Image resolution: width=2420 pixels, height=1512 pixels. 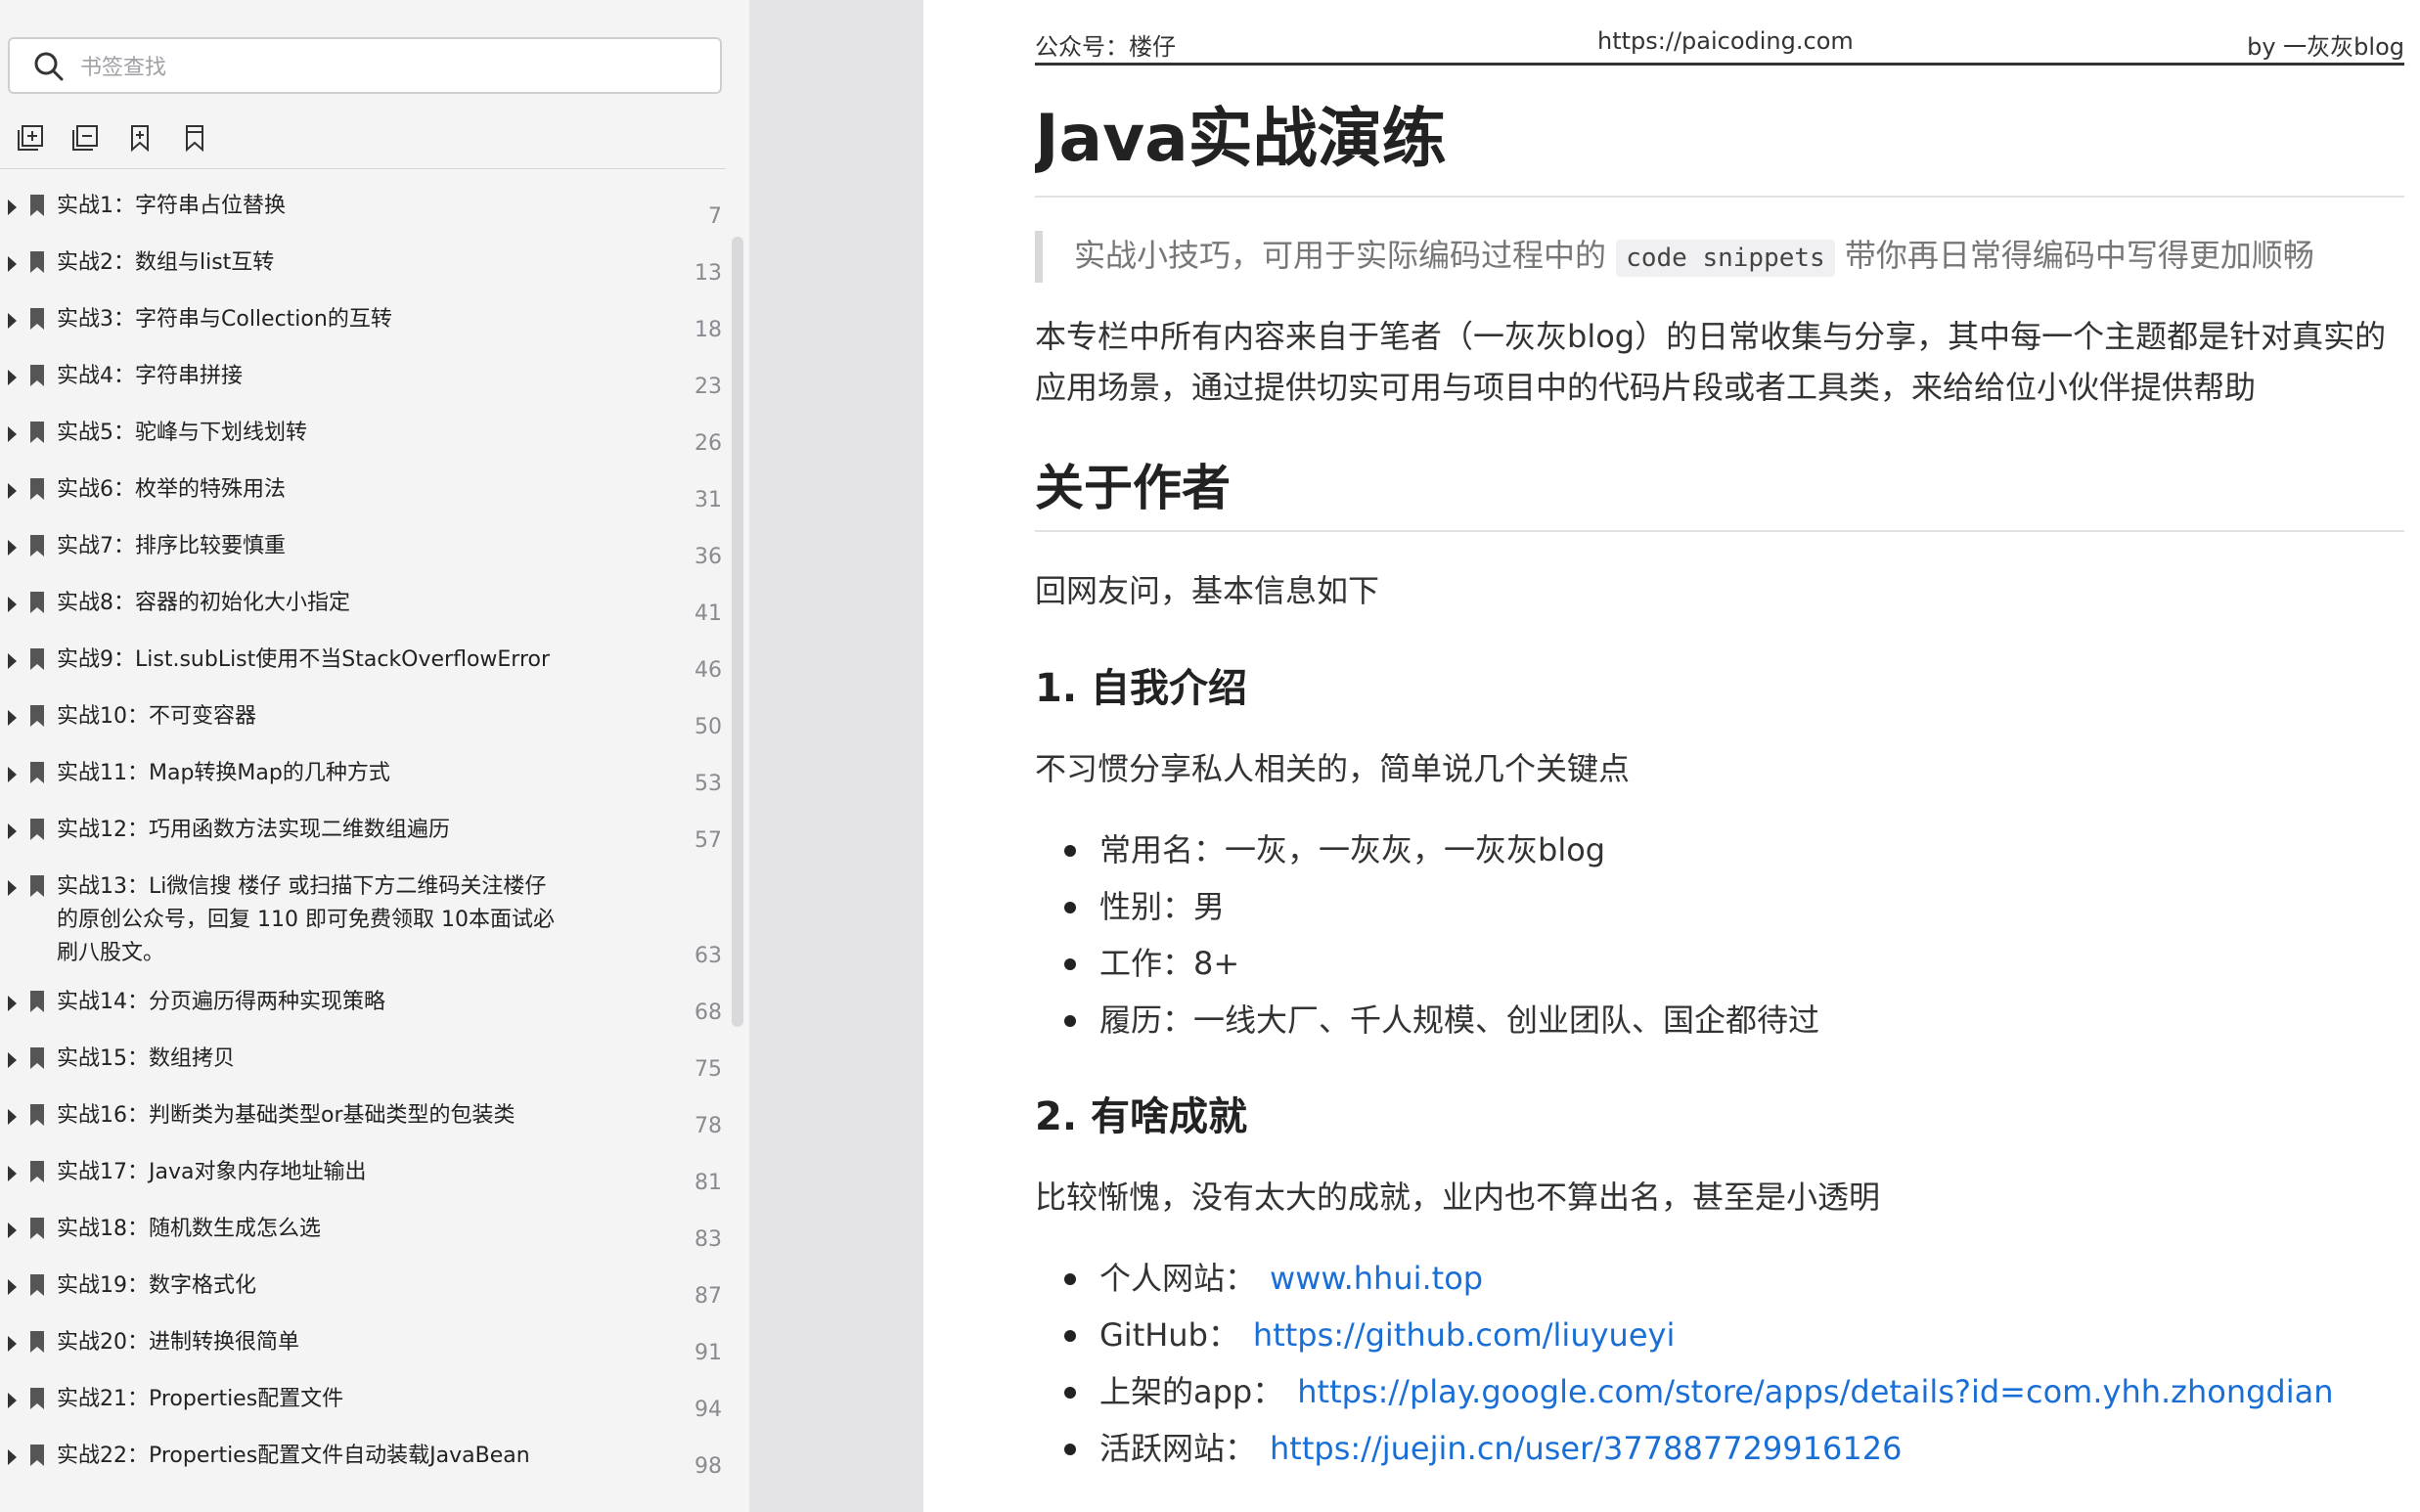 I want to click on add-bookmark-icon, so click(x=140, y=139).